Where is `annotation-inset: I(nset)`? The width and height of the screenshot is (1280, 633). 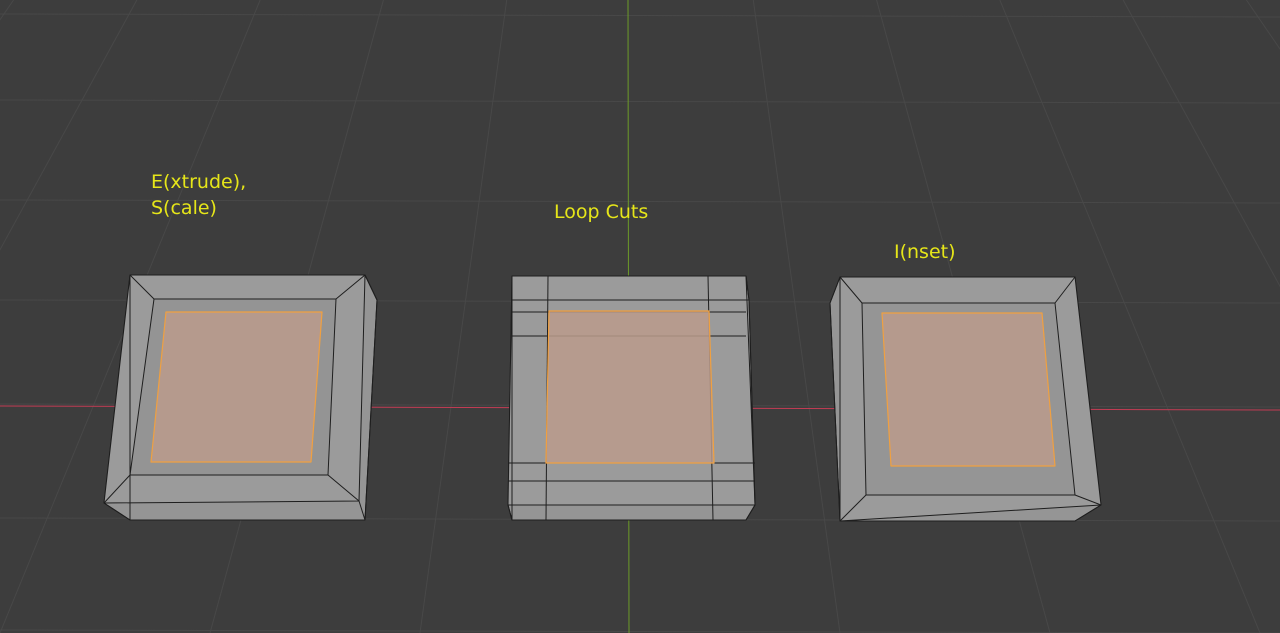 annotation-inset: I(nset) is located at coordinates (925, 252).